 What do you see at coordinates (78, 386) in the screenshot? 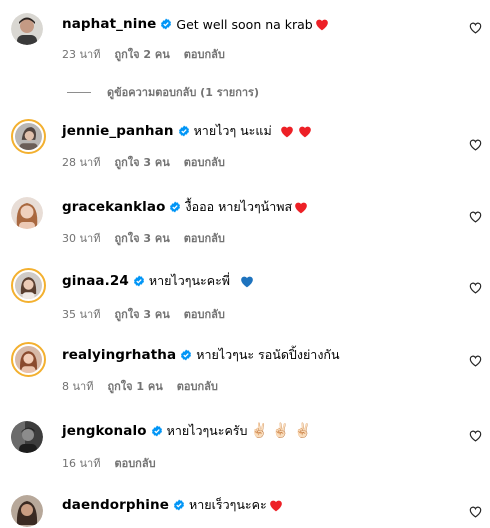
I see `comment-time: 8 นาที` at bounding box center [78, 386].